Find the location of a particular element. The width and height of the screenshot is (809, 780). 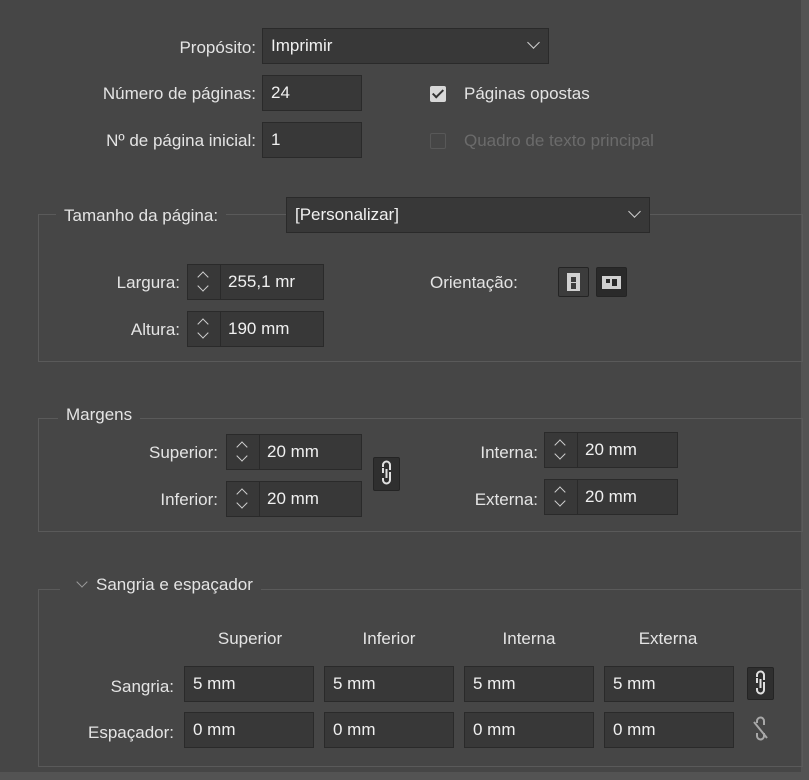

landscape-orientation-icon is located at coordinates (611, 282).